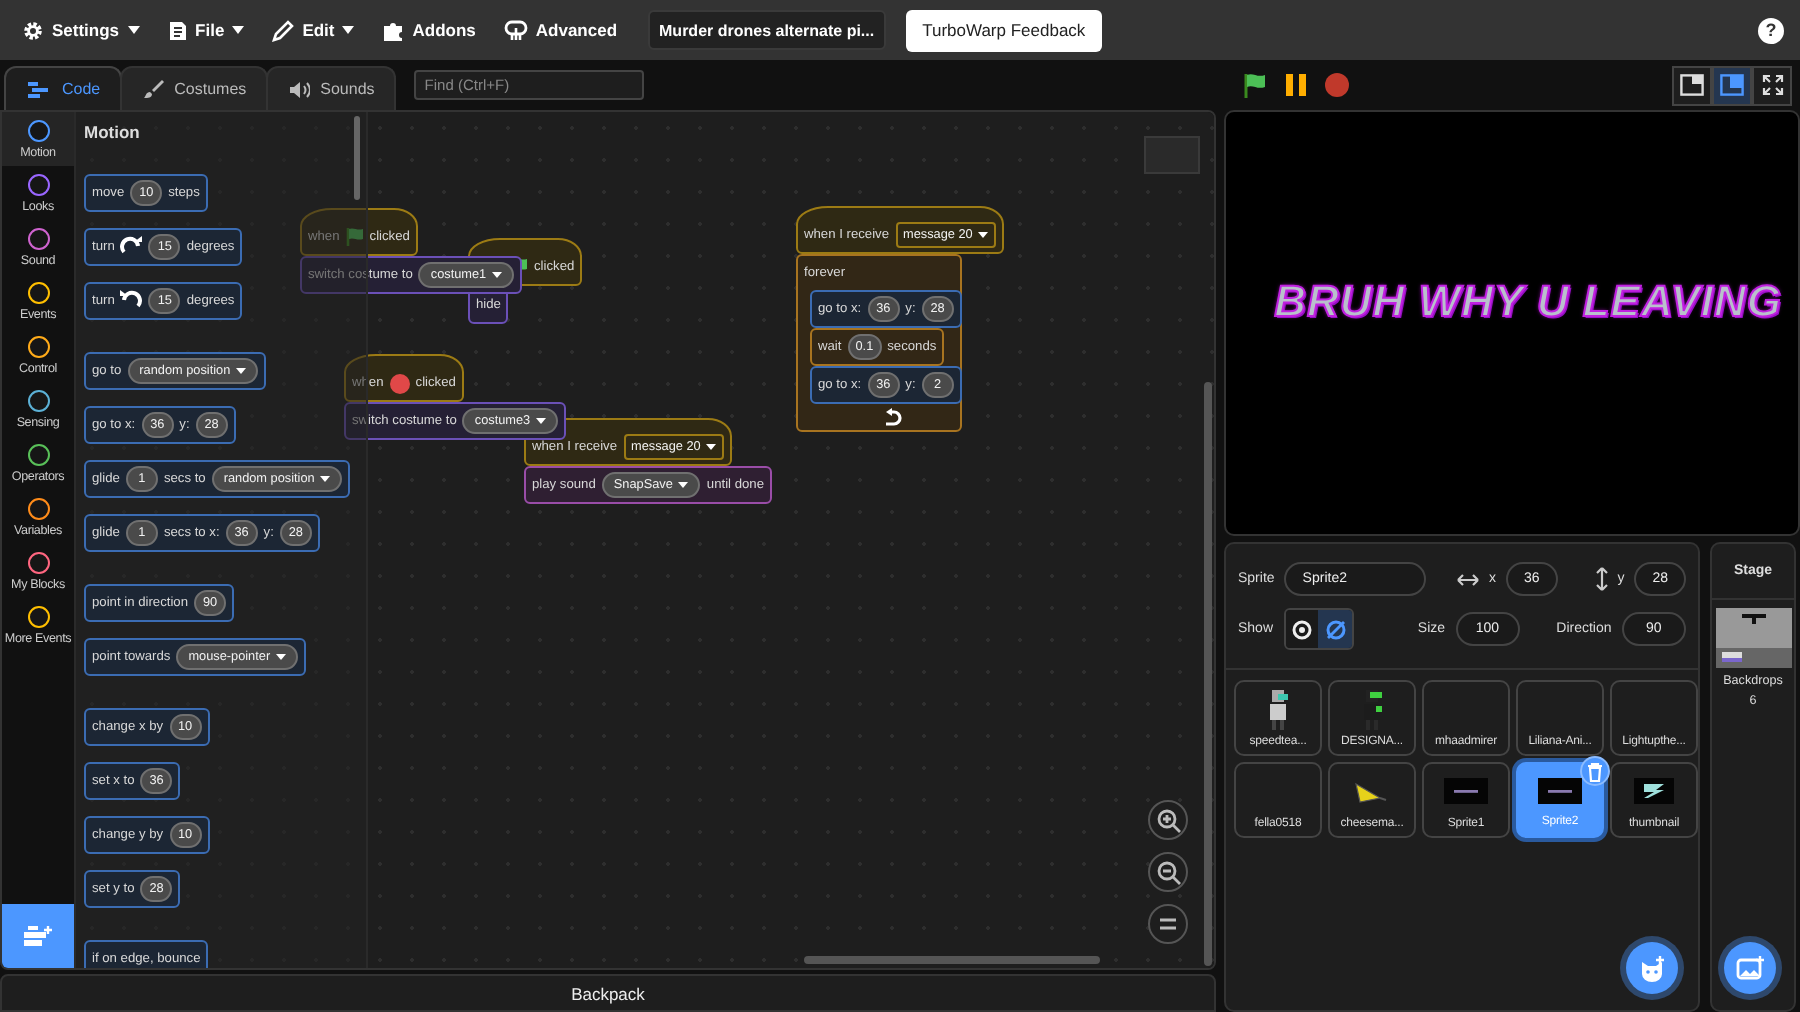 The height and width of the screenshot is (1012, 1800). I want to click on delete-button, so click(1595, 771).